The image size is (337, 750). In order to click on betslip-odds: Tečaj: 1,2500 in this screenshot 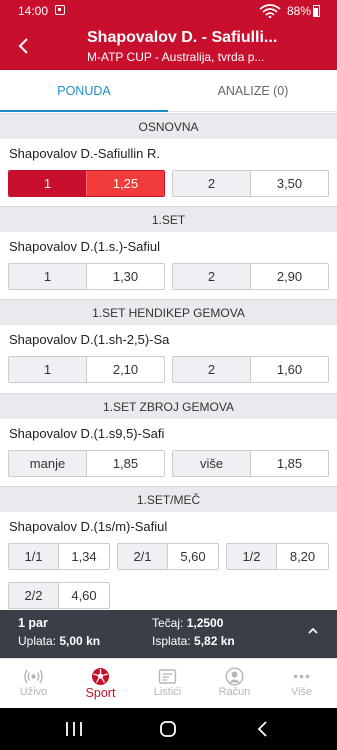, I will do `click(187, 623)`.